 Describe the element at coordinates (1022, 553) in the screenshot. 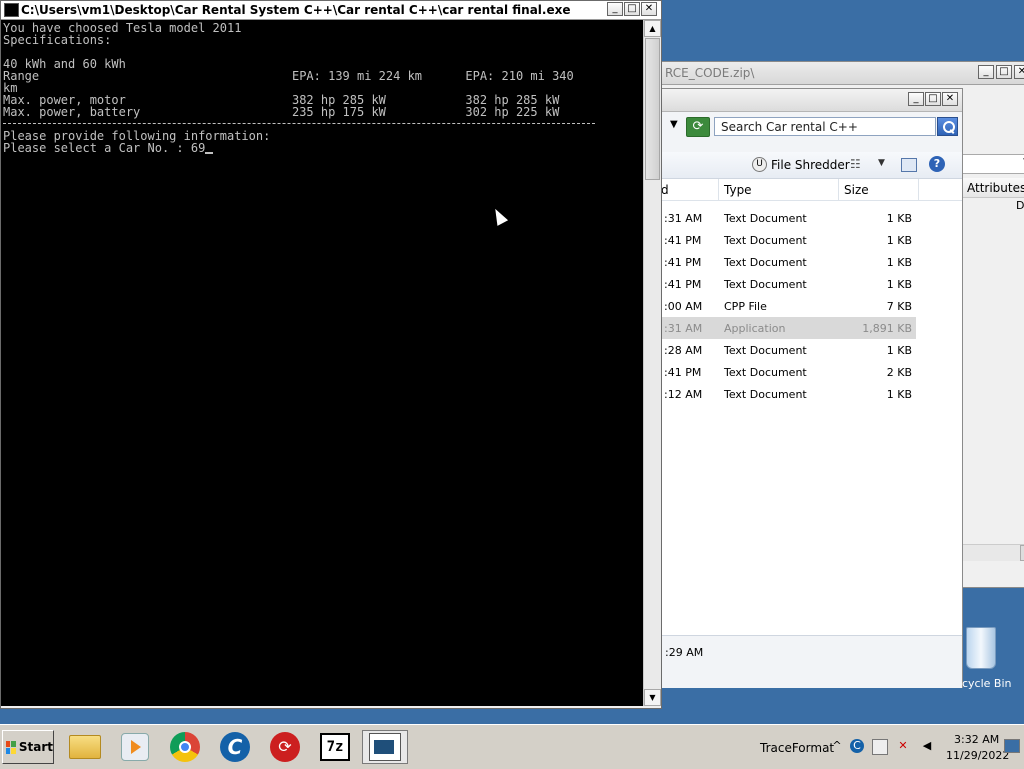

I see `scroll-right-icon: ▶` at that location.